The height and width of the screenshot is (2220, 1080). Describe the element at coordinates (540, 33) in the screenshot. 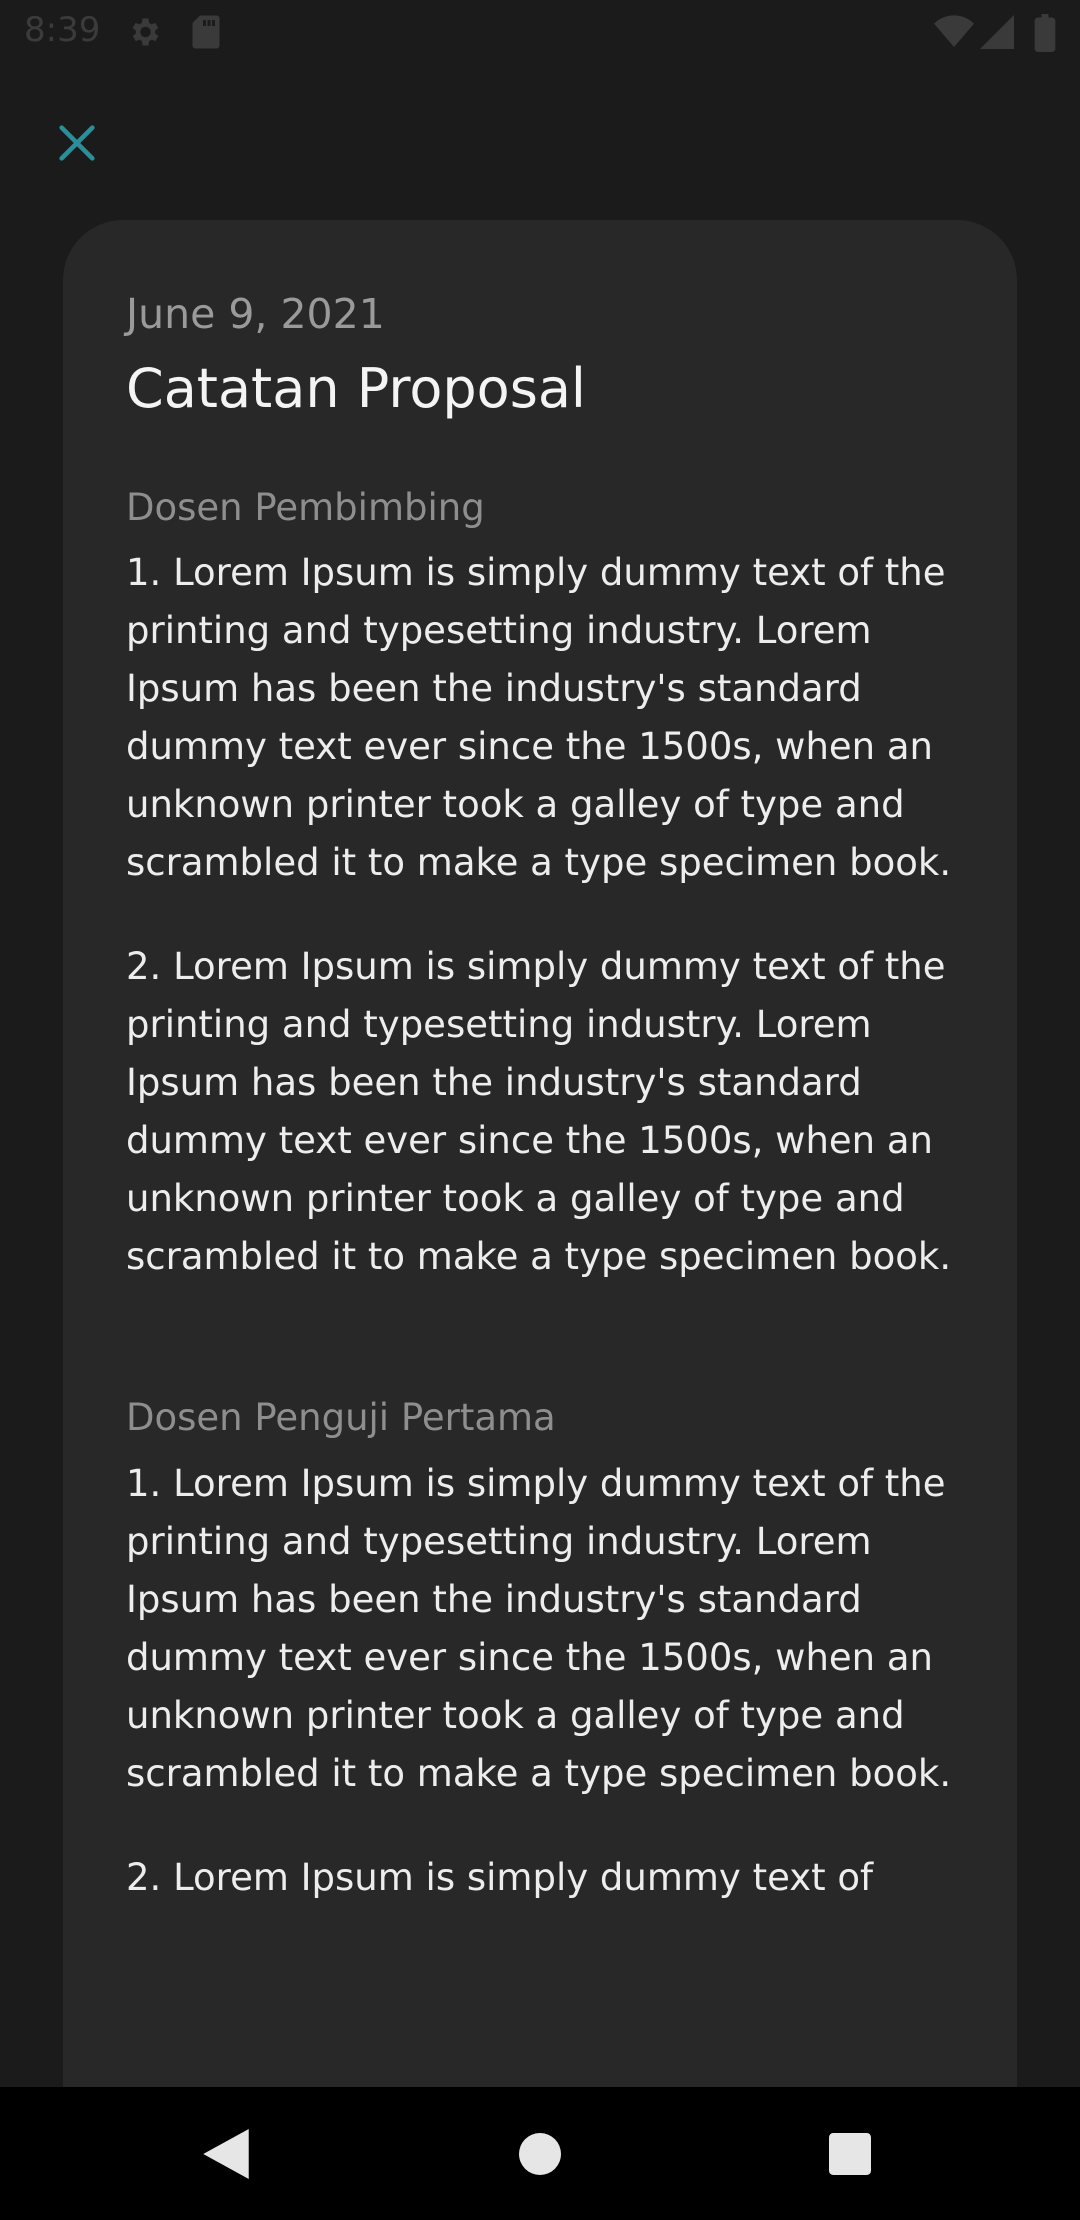

I see `status-bar: 8:39` at that location.